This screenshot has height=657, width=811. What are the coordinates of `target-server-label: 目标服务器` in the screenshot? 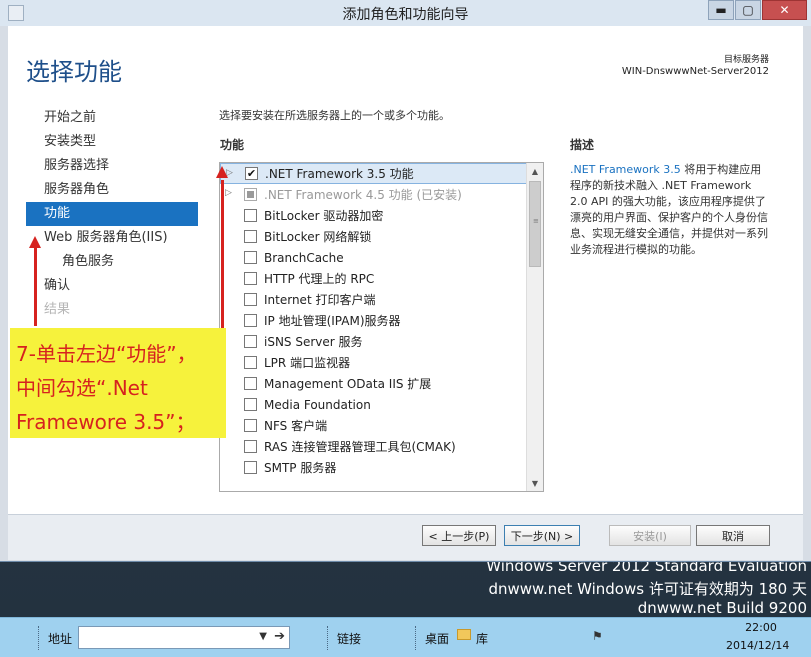 It's located at (746, 60).